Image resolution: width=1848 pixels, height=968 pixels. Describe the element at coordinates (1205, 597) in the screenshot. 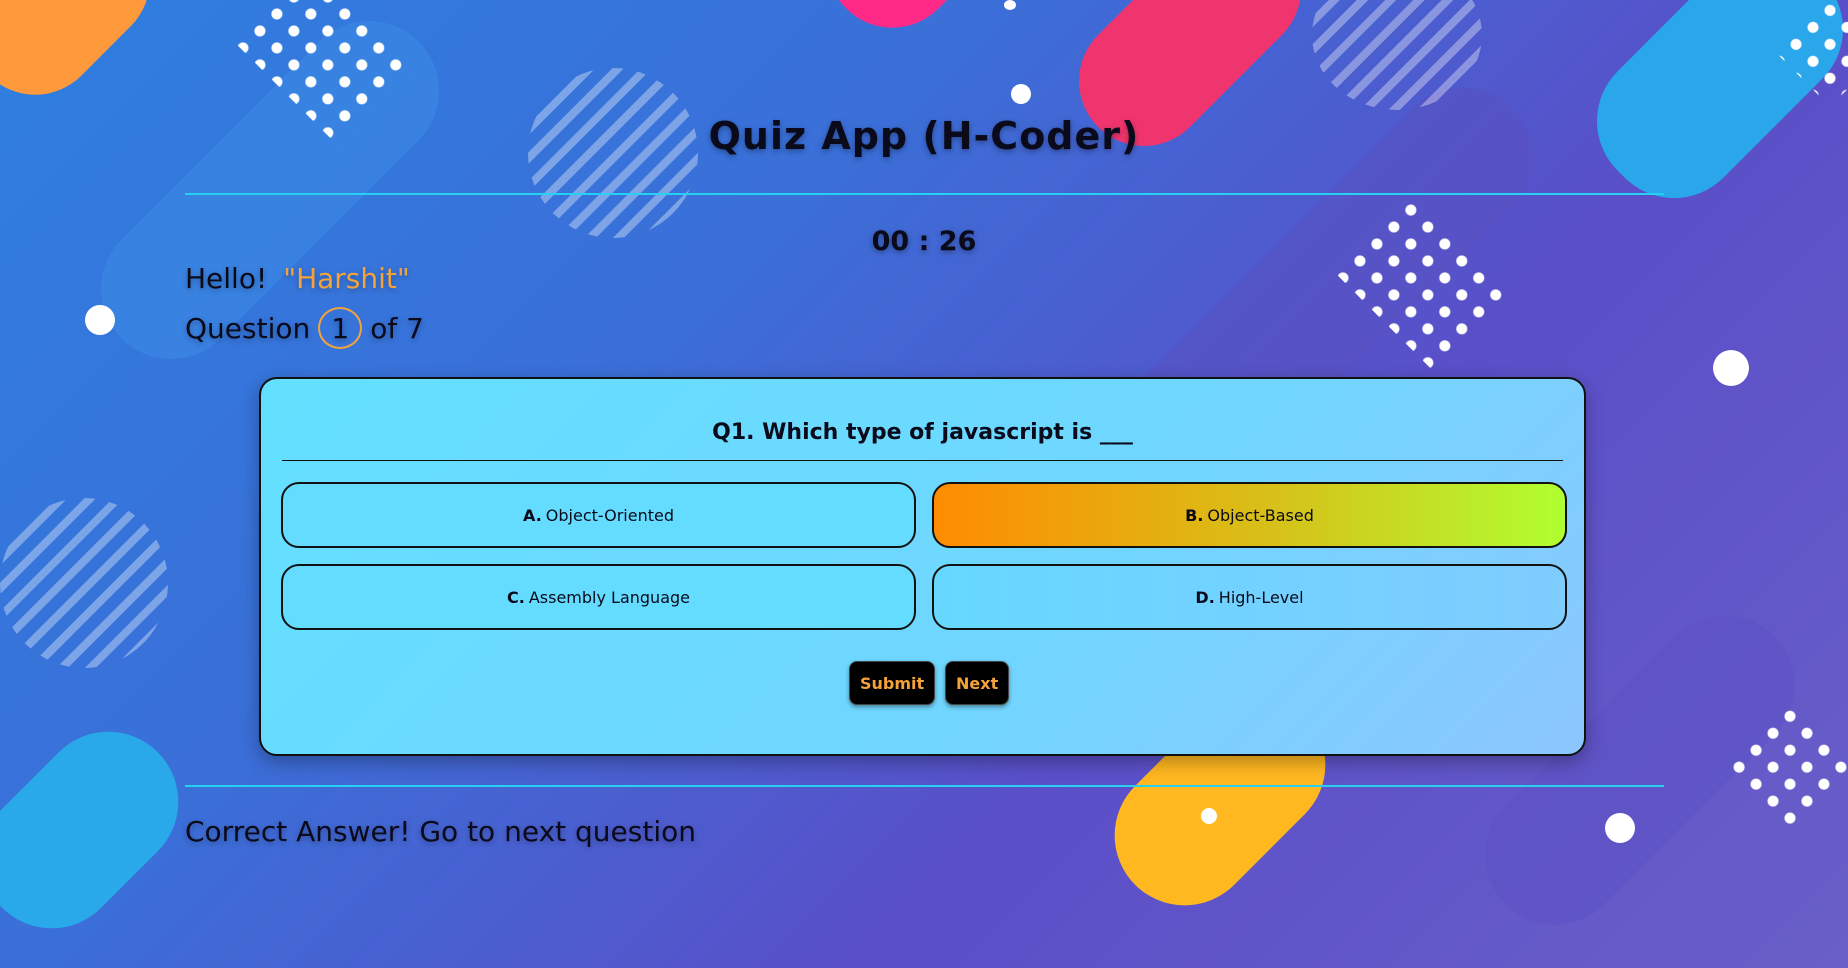

I see `option-letter: D.` at that location.